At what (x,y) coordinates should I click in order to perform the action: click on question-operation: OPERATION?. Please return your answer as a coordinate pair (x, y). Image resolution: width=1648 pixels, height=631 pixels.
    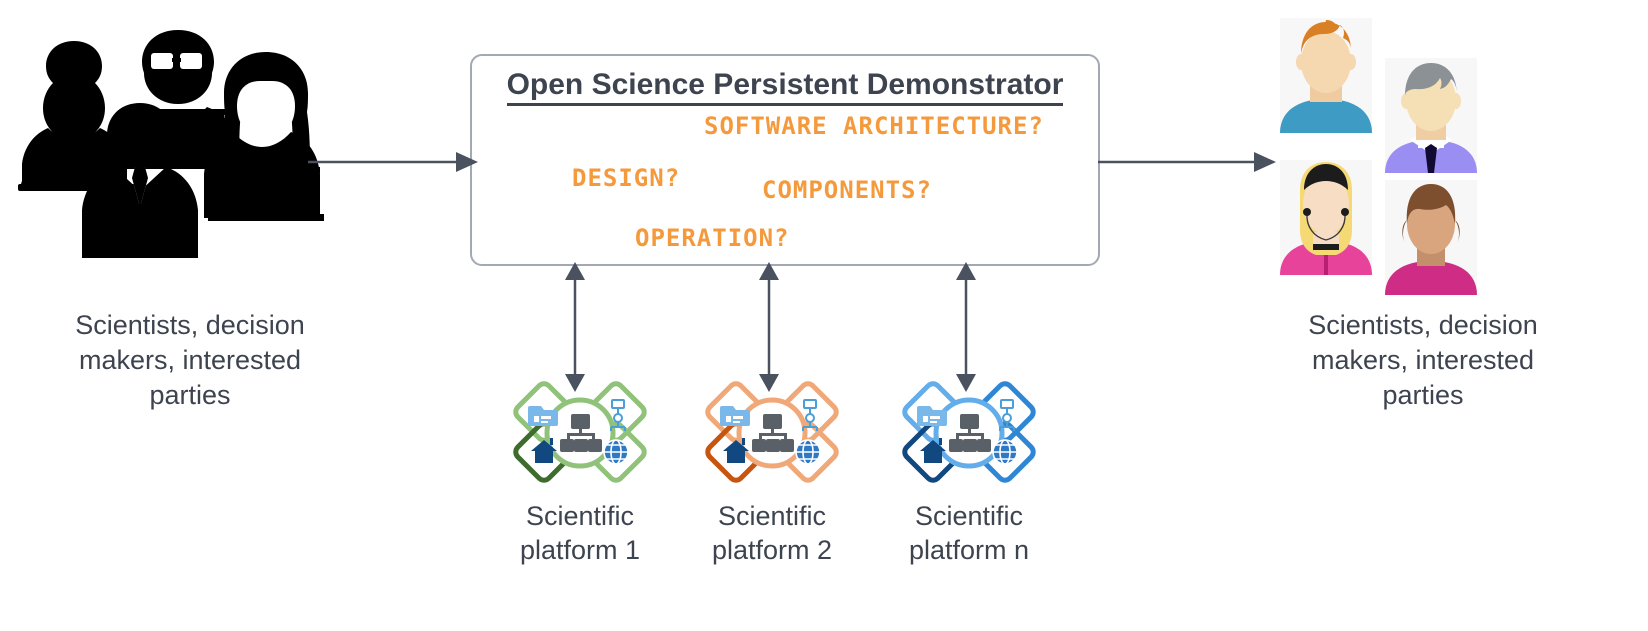
    Looking at the image, I should click on (712, 238).